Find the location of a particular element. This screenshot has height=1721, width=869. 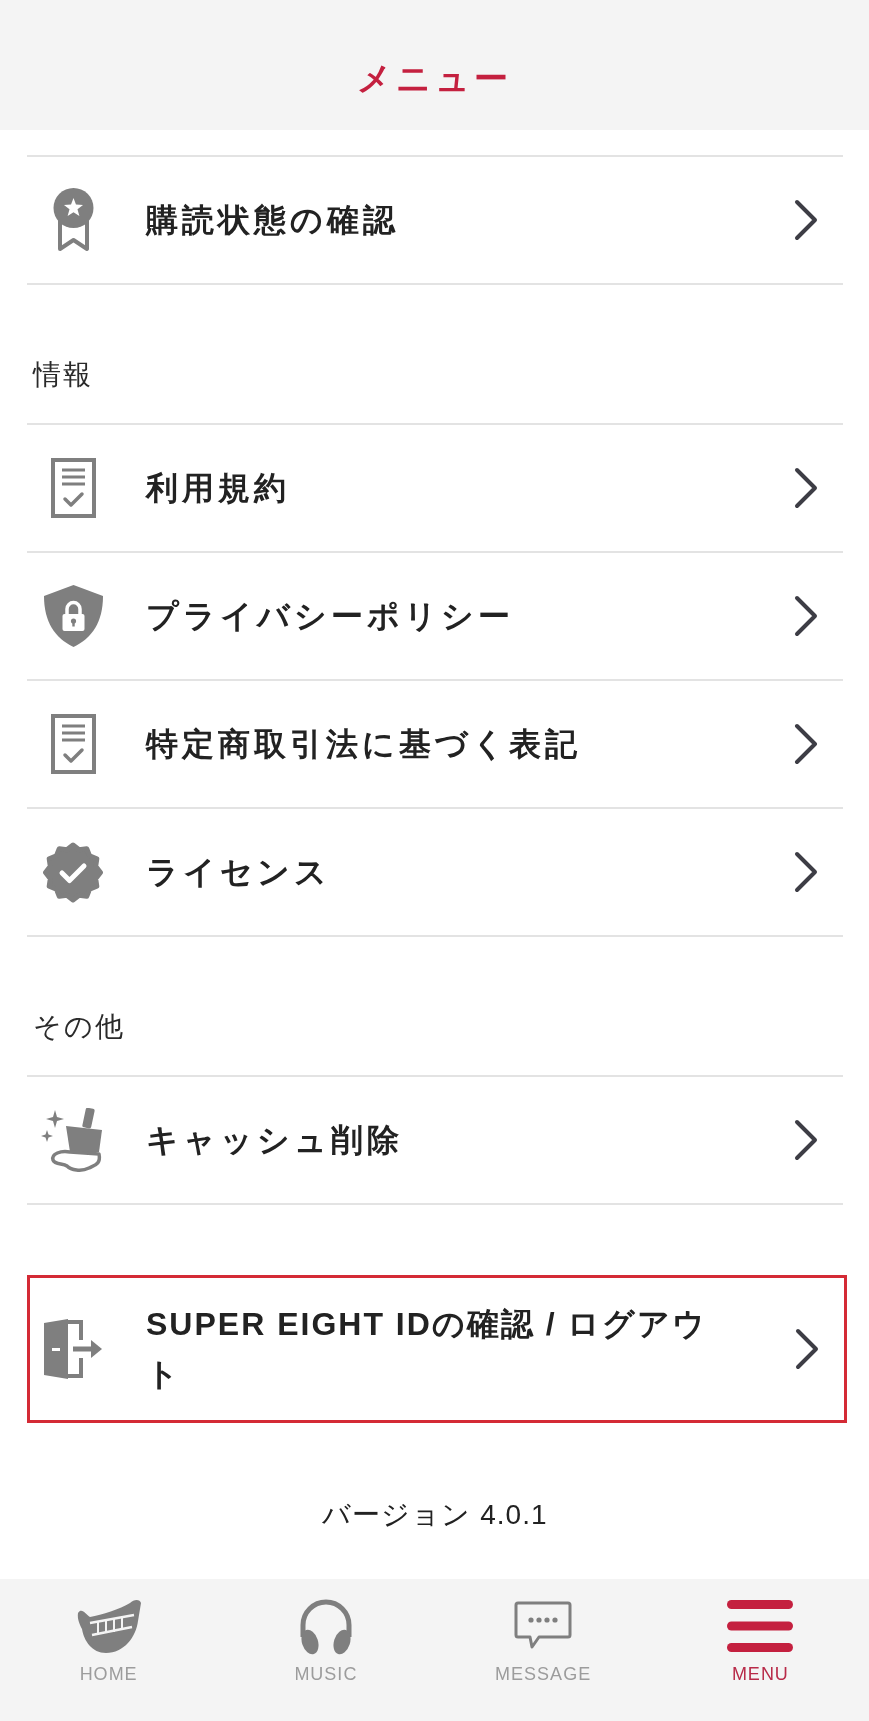

menu-item: 利用規約 is located at coordinates (435, 489).